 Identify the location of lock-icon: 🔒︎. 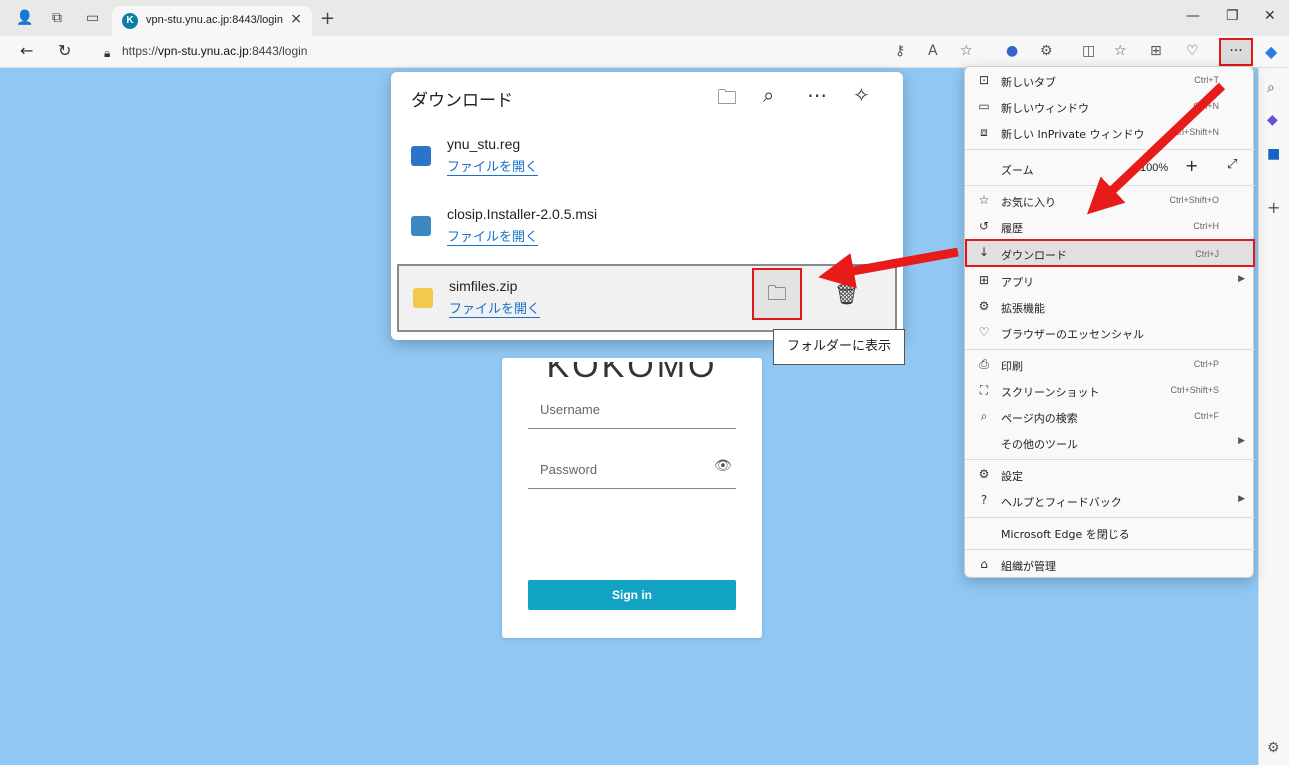
(107, 53).